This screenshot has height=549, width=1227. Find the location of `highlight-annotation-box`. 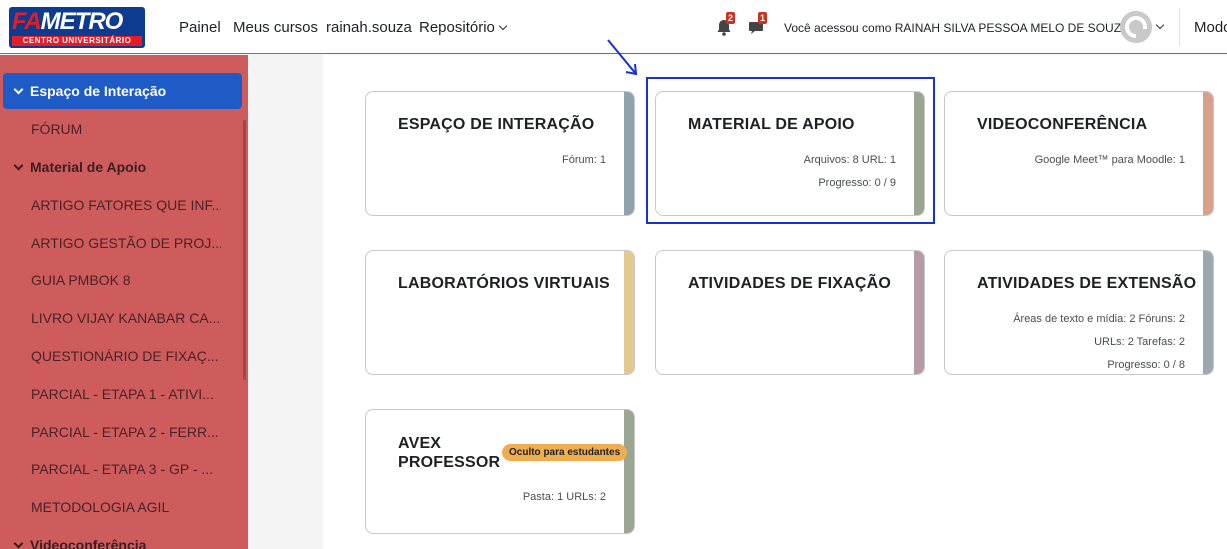

highlight-annotation-box is located at coordinates (790, 150).